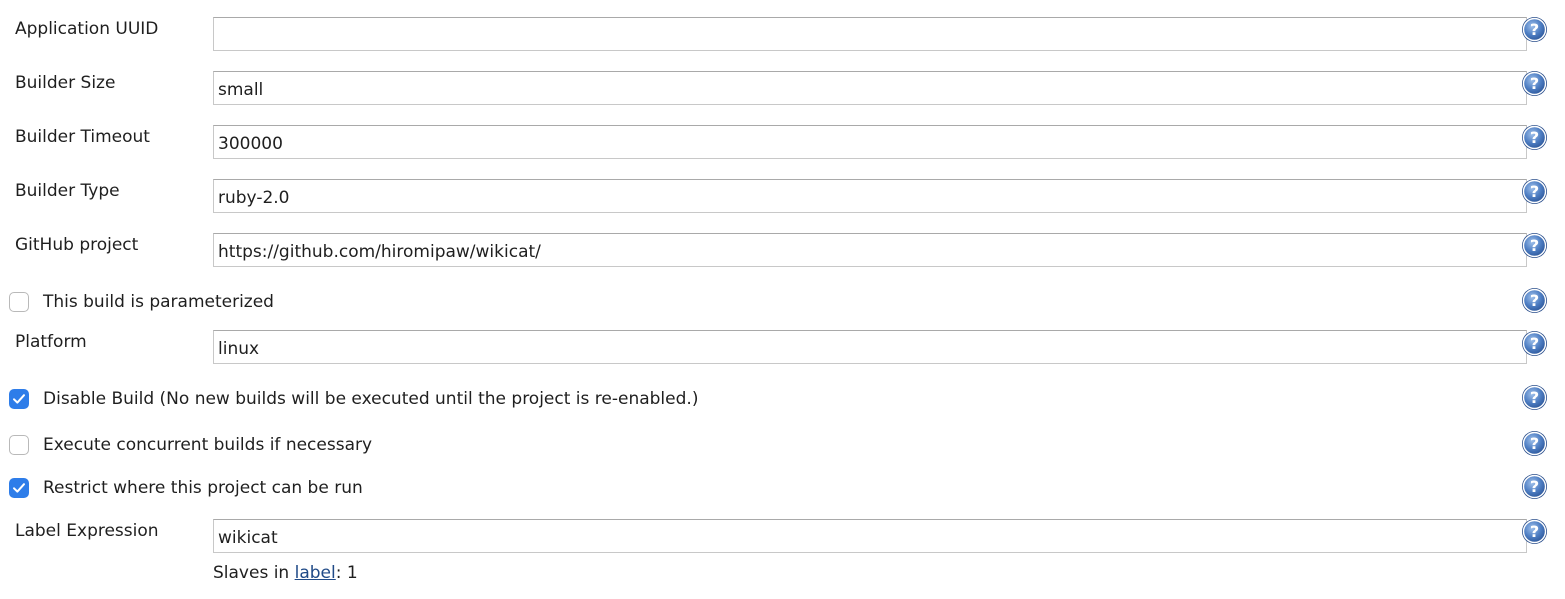  What do you see at coordinates (870, 536) in the screenshot?
I see `label-expression-input` at bounding box center [870, 536].